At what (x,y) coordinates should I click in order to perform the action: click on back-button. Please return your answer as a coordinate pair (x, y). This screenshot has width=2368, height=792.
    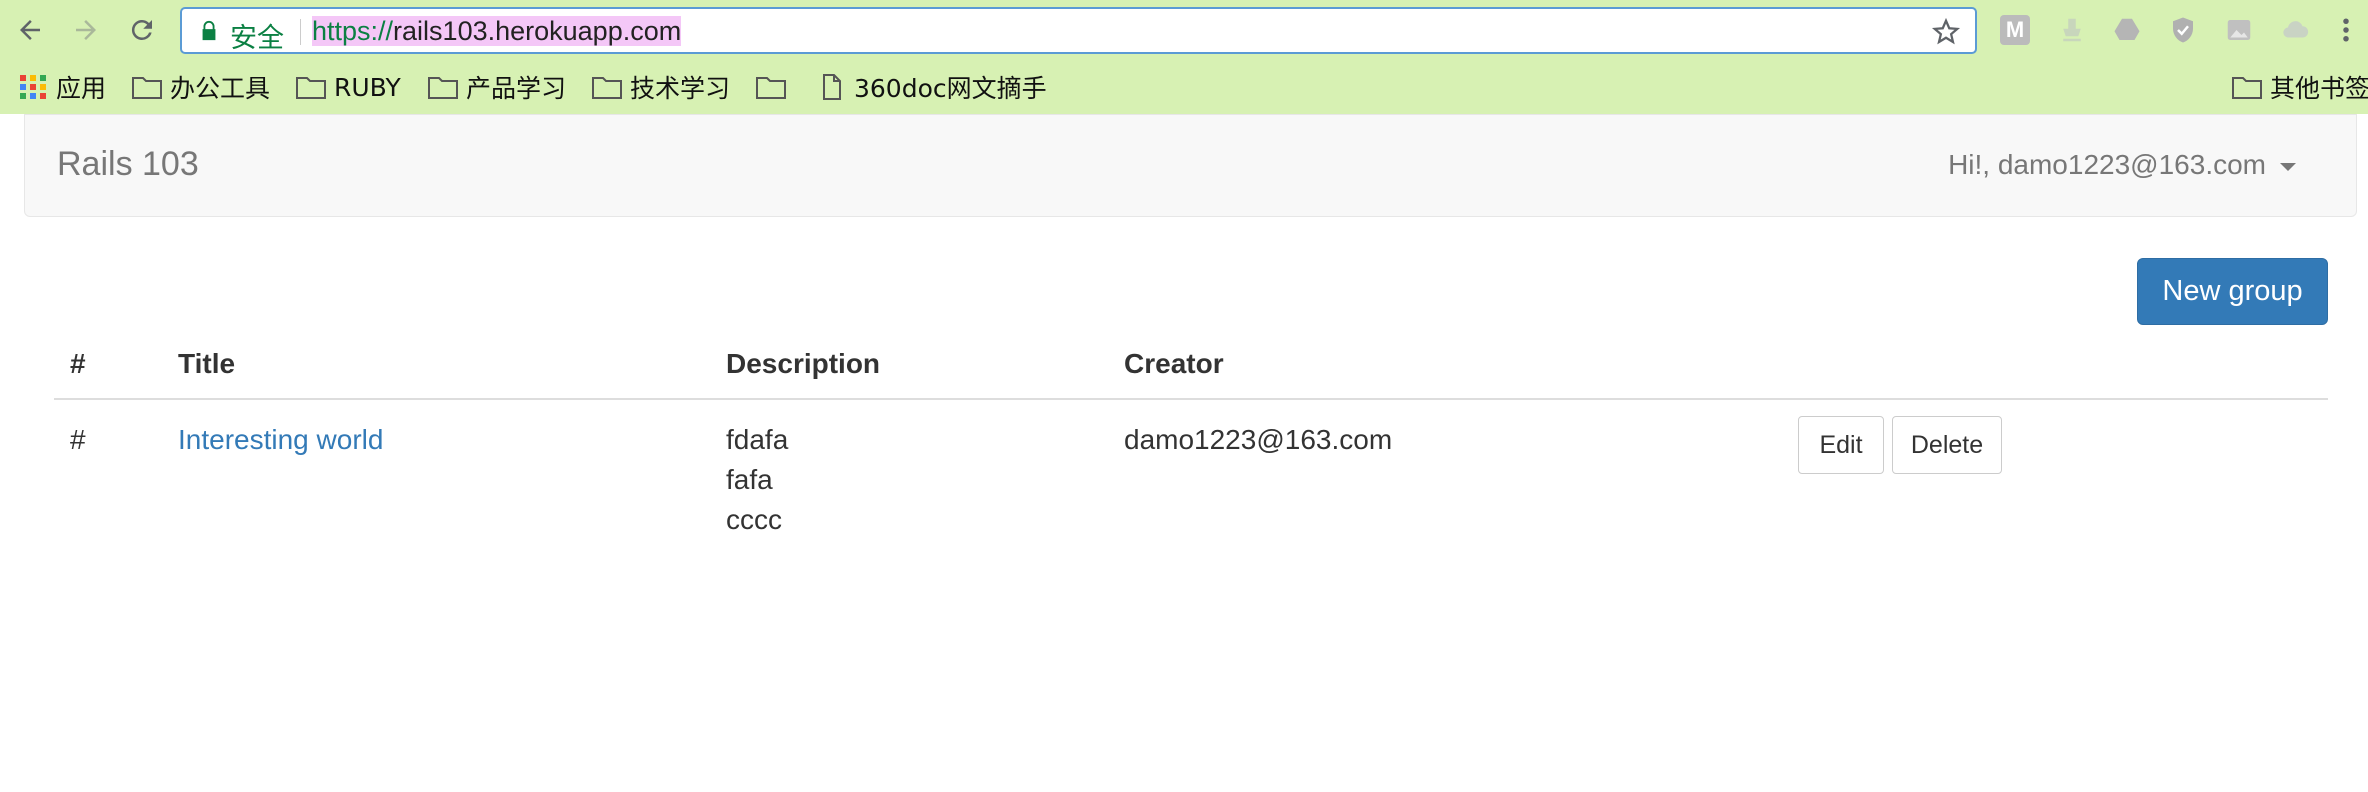
    Looking at the image, I should click on (30, 30).